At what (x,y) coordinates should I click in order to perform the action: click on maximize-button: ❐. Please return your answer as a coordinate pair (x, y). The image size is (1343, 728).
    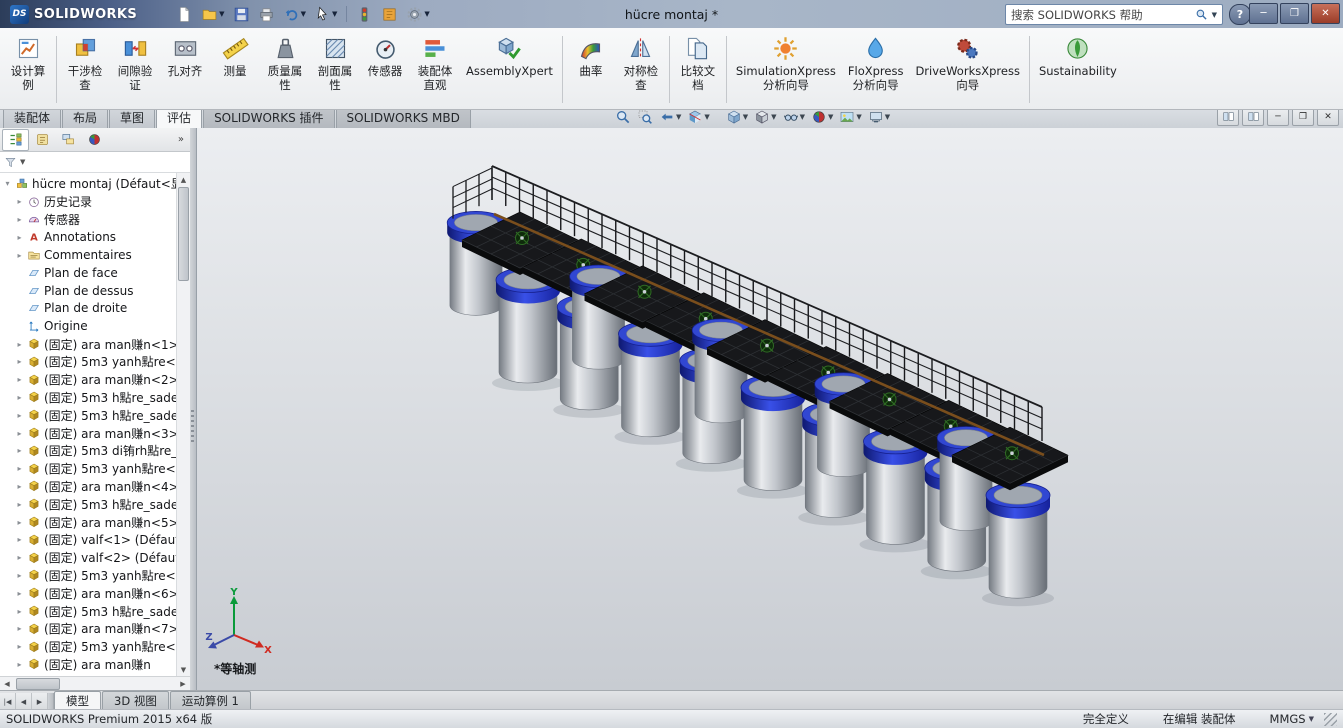
    Looking at the image, I should click on (1294, 13).